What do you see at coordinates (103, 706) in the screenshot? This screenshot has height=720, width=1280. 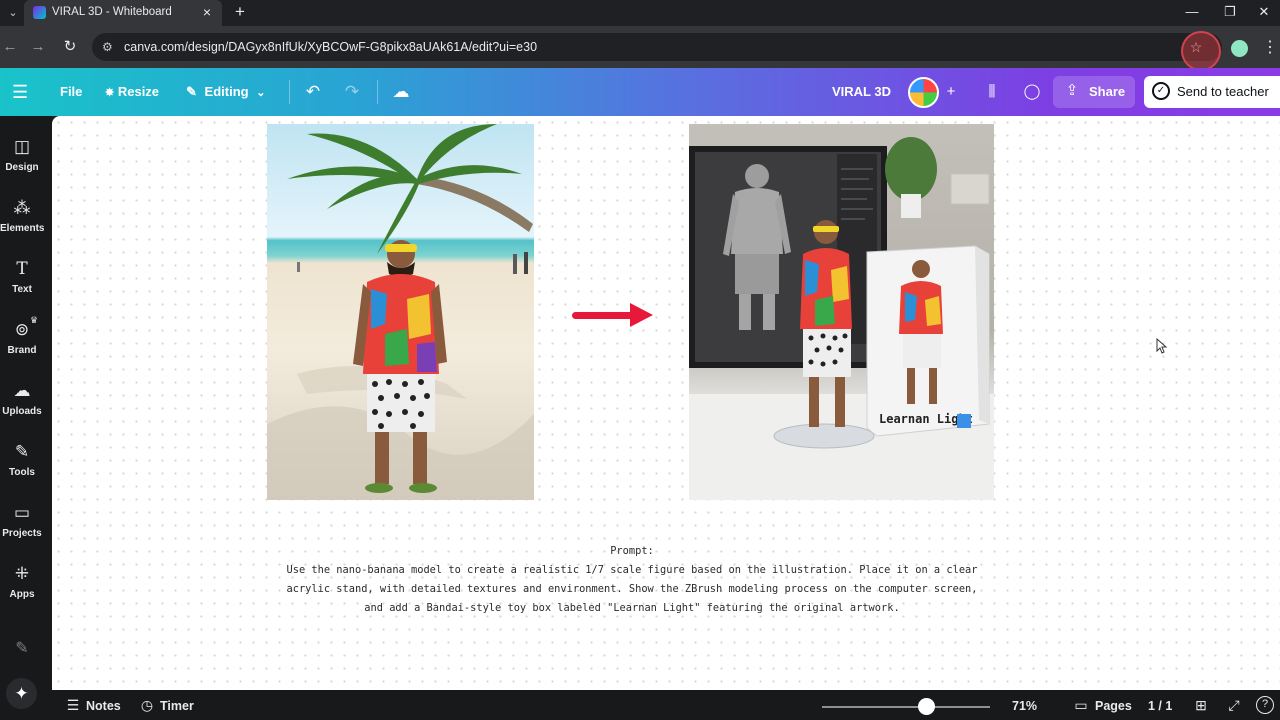 I see `notes-button: Notes` at bounding box center [103, 706].